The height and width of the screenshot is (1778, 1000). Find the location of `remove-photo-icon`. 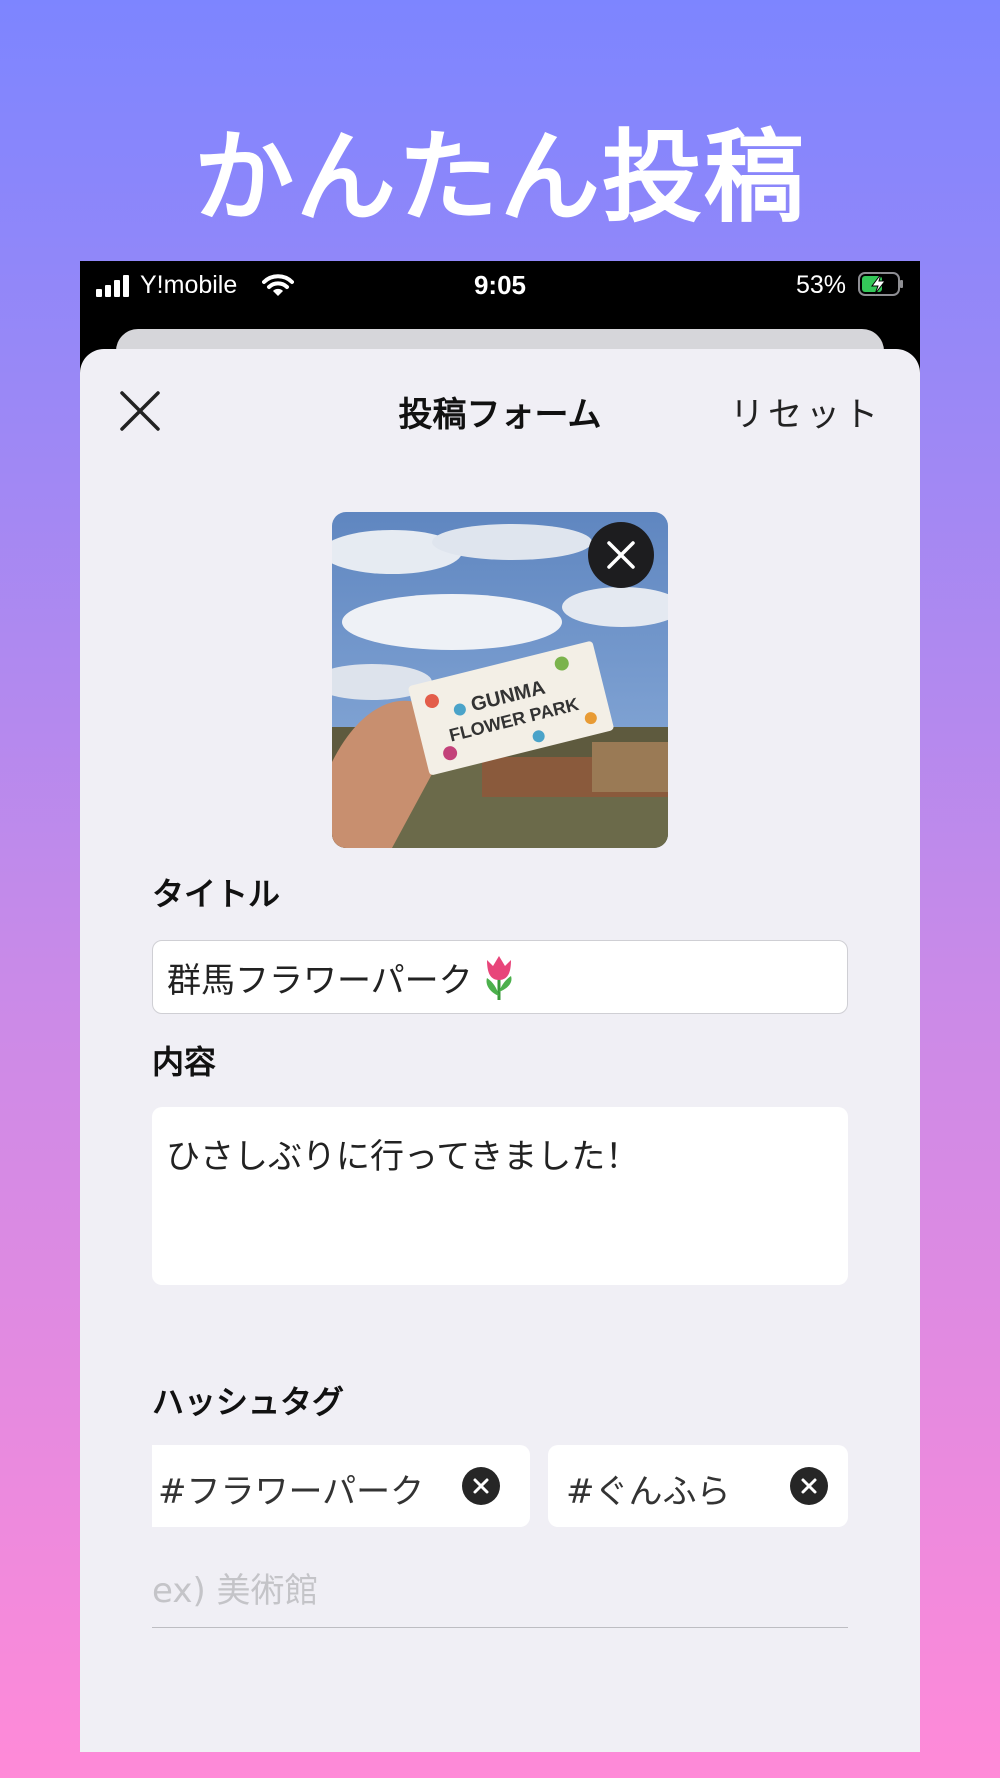

remove-photo-icon is located at coordinates (621, 555).